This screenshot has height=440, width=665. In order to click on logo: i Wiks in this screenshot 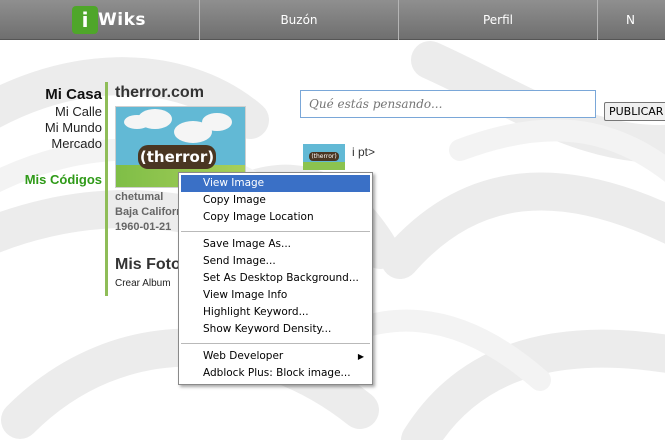, I will do `click(100, 20)`.